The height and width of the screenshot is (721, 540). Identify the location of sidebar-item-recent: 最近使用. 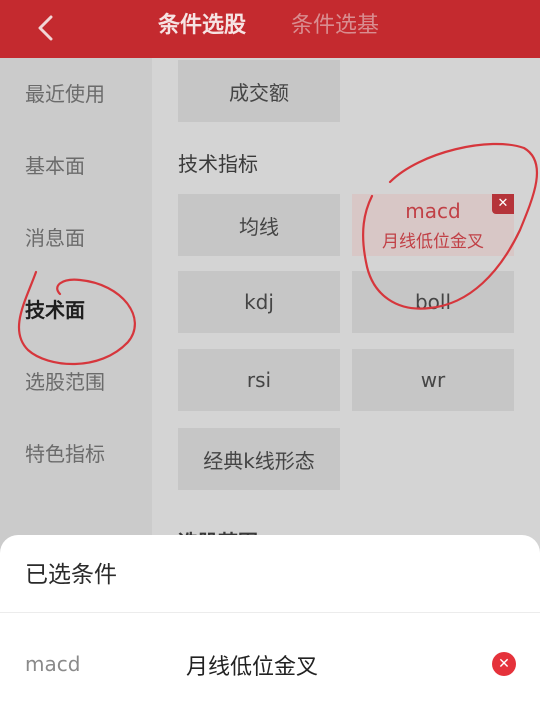
(85, 94).